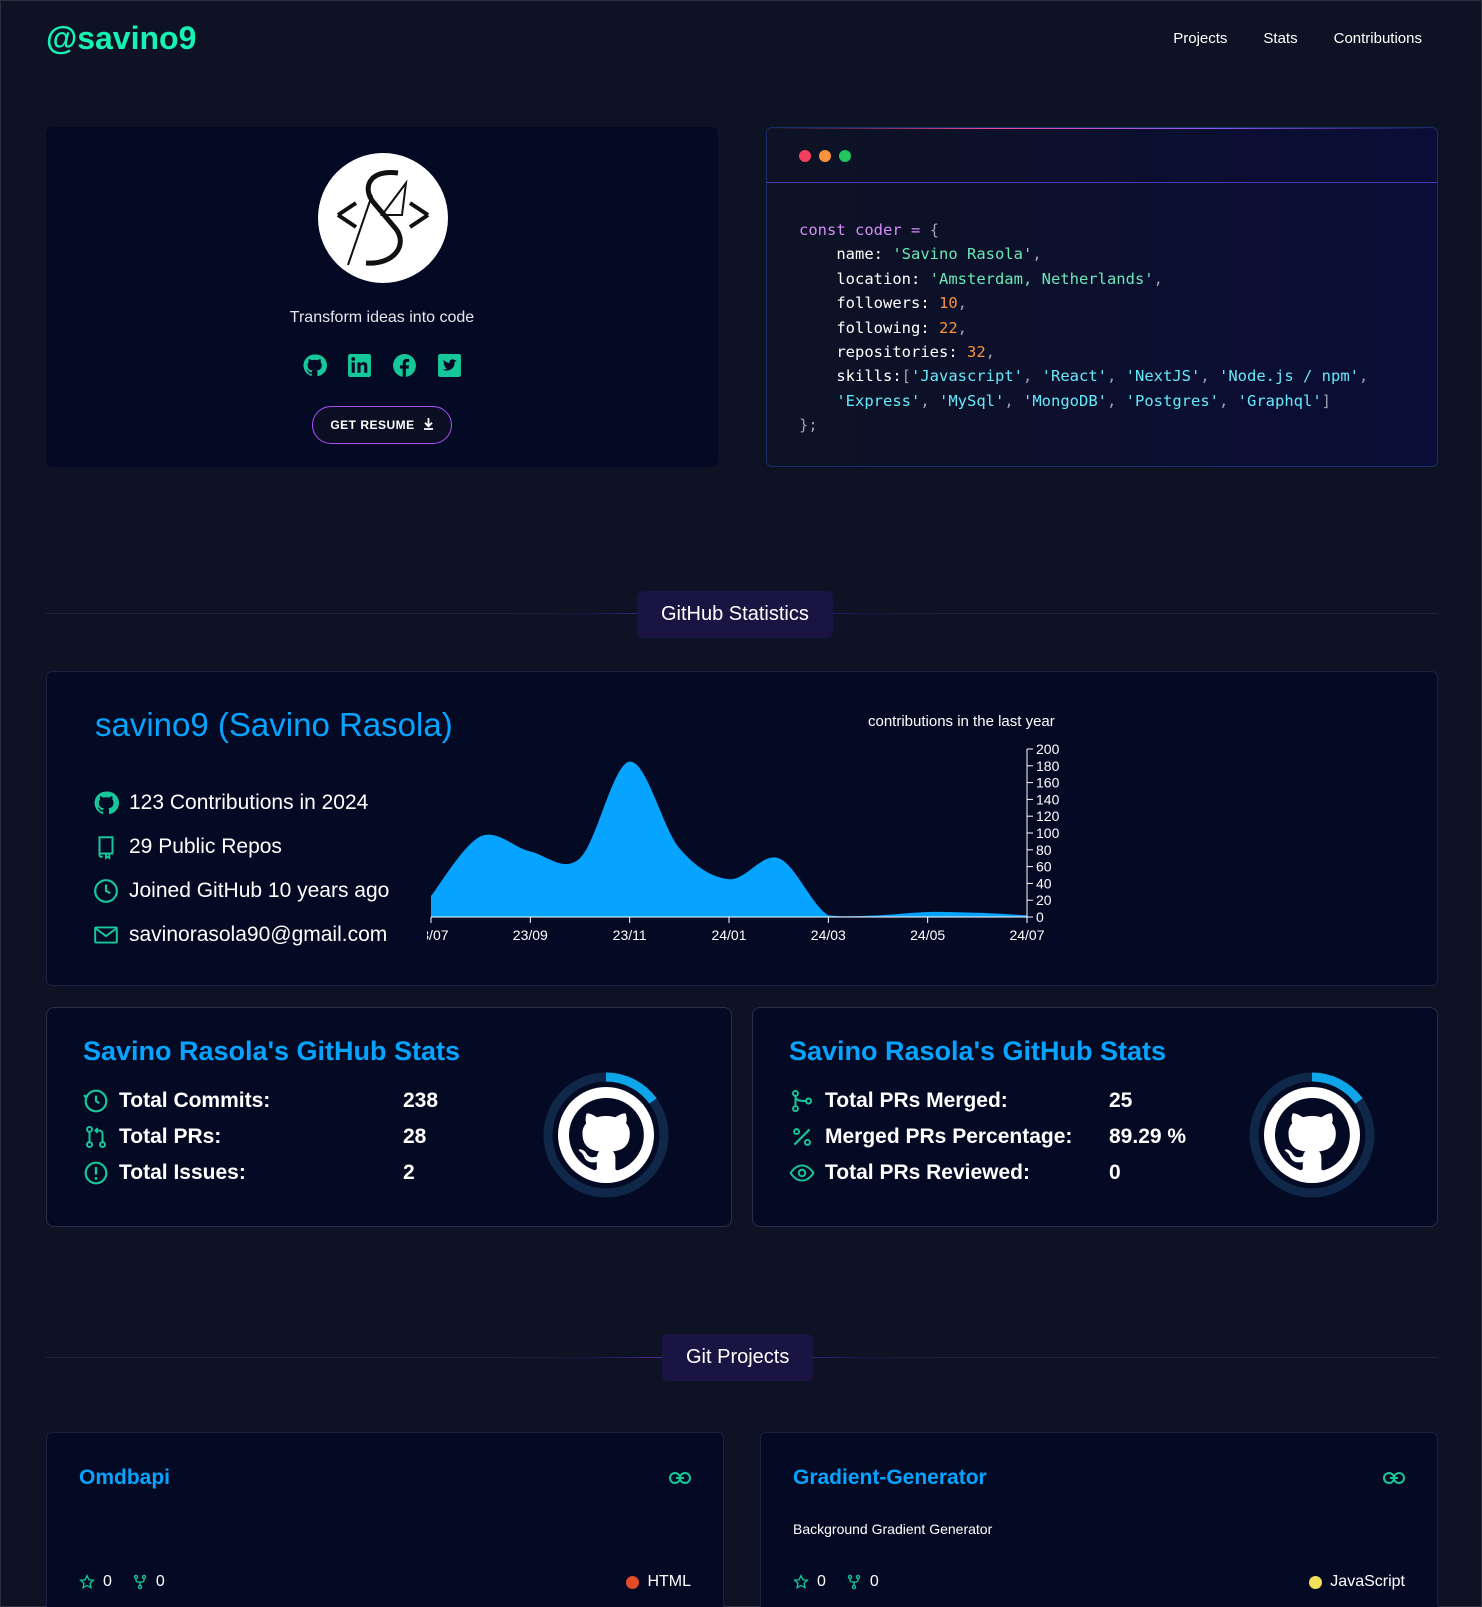 This screenshot has width=1482, height=1607. What do you see at coordinates (249, 1173) in the screenshot?
I see `stats-row: Total Issues: 2` at bounding box center [249, 1173].